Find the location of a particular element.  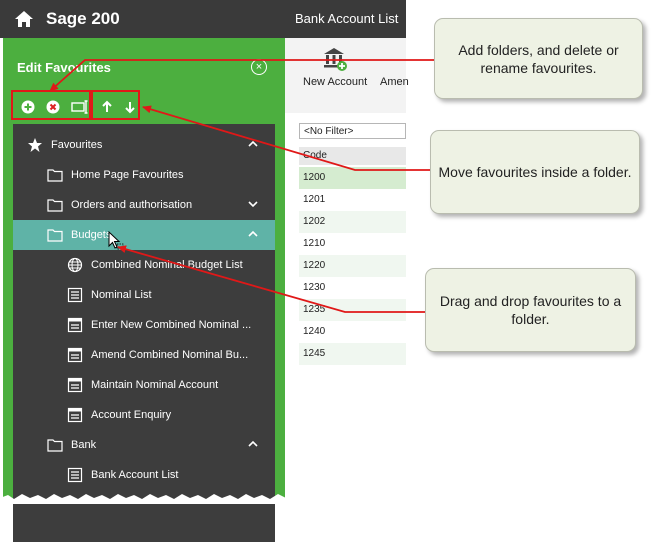

tree-item-home-page-favourites: Home Page Favourites is located at coordinates (144, 175).